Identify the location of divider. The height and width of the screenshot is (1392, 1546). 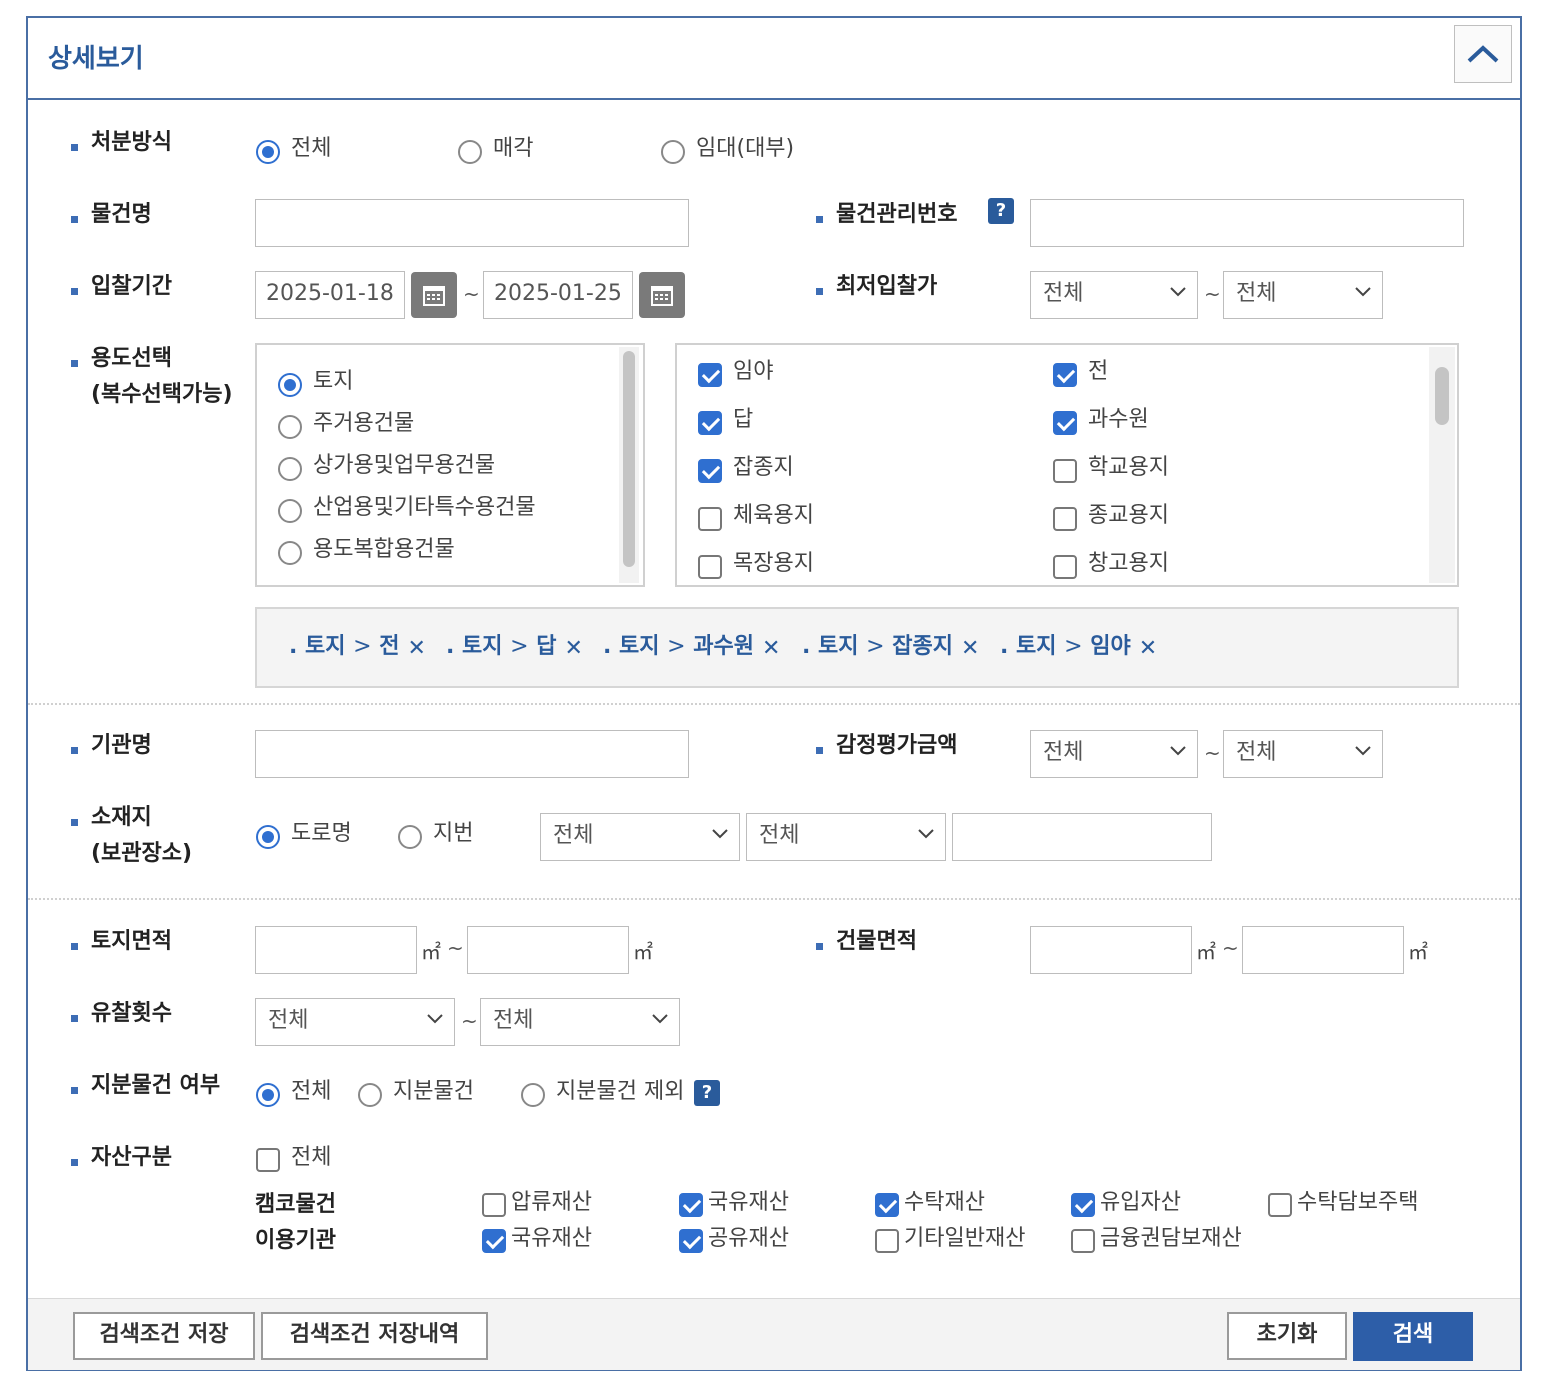
(774, 704).